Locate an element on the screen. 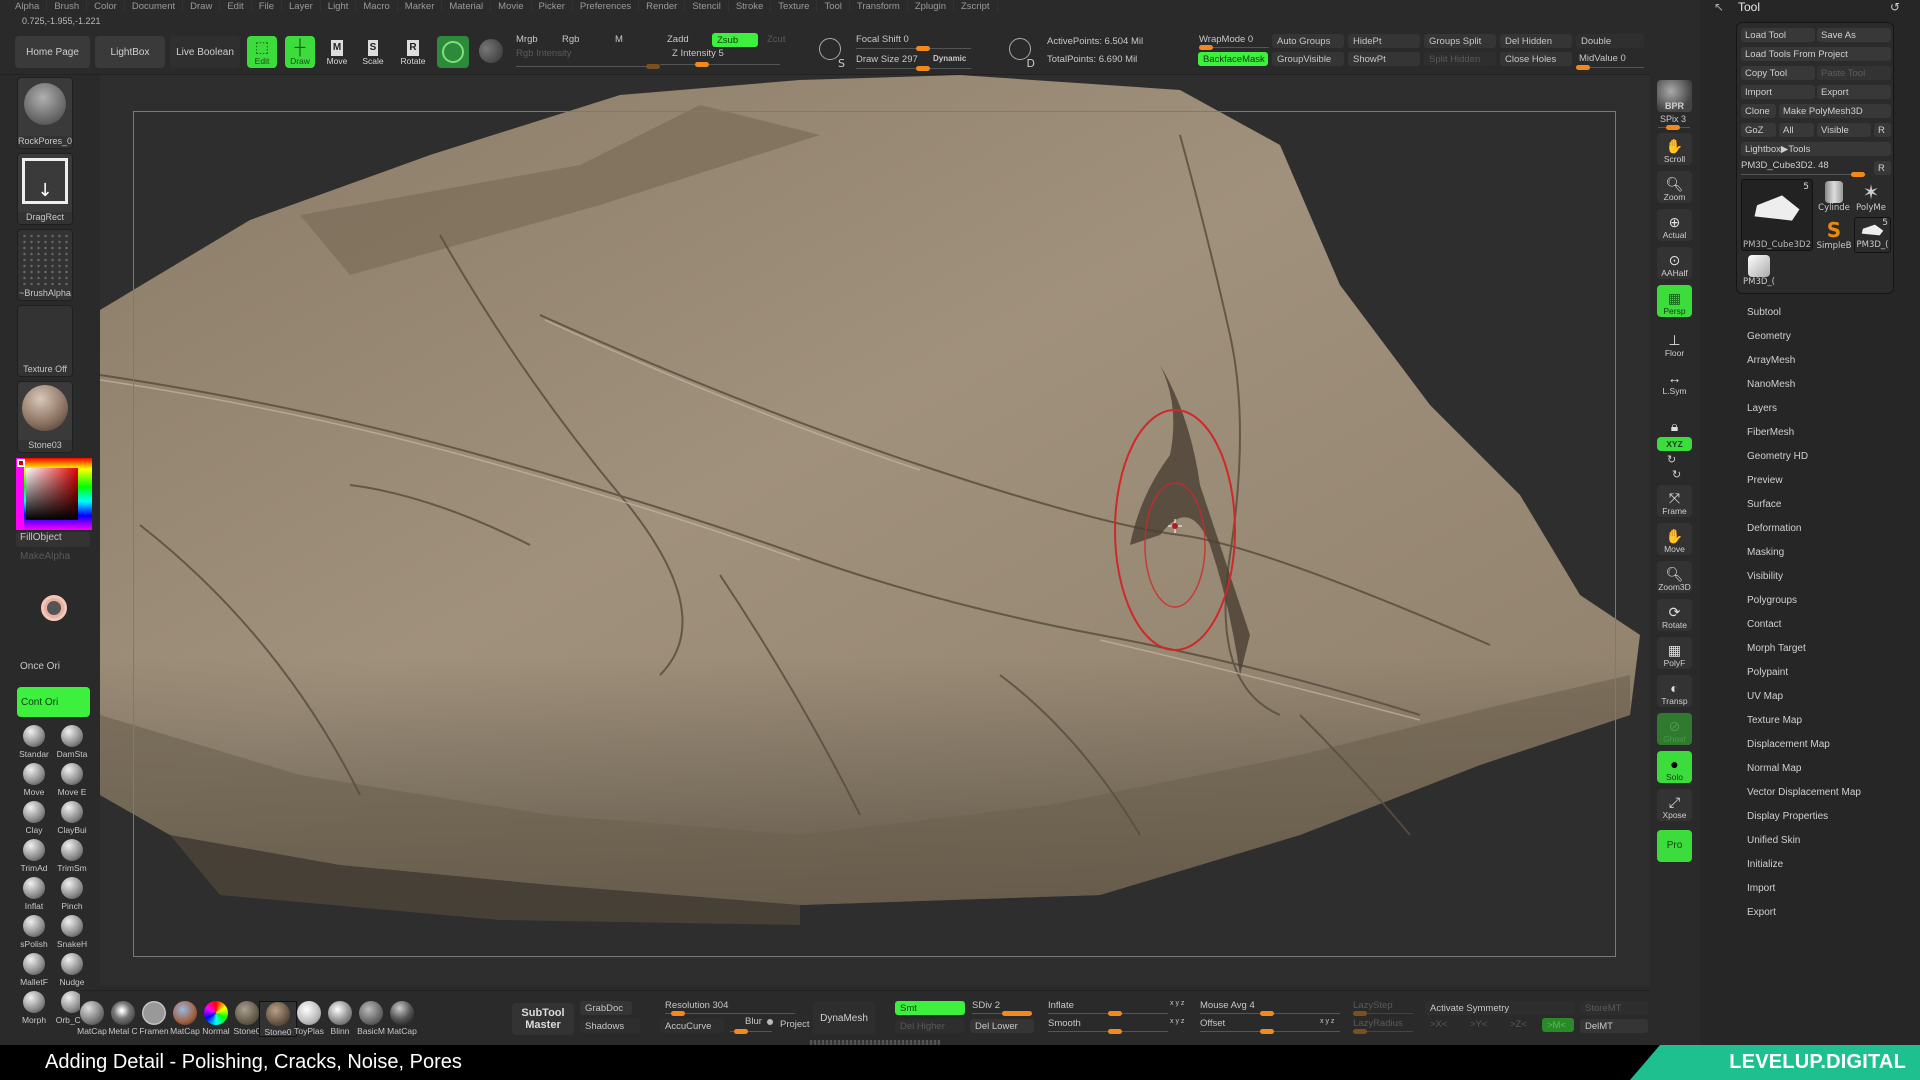  polyf-button: ▦ PolyF is located at coordinates (1674, 653).